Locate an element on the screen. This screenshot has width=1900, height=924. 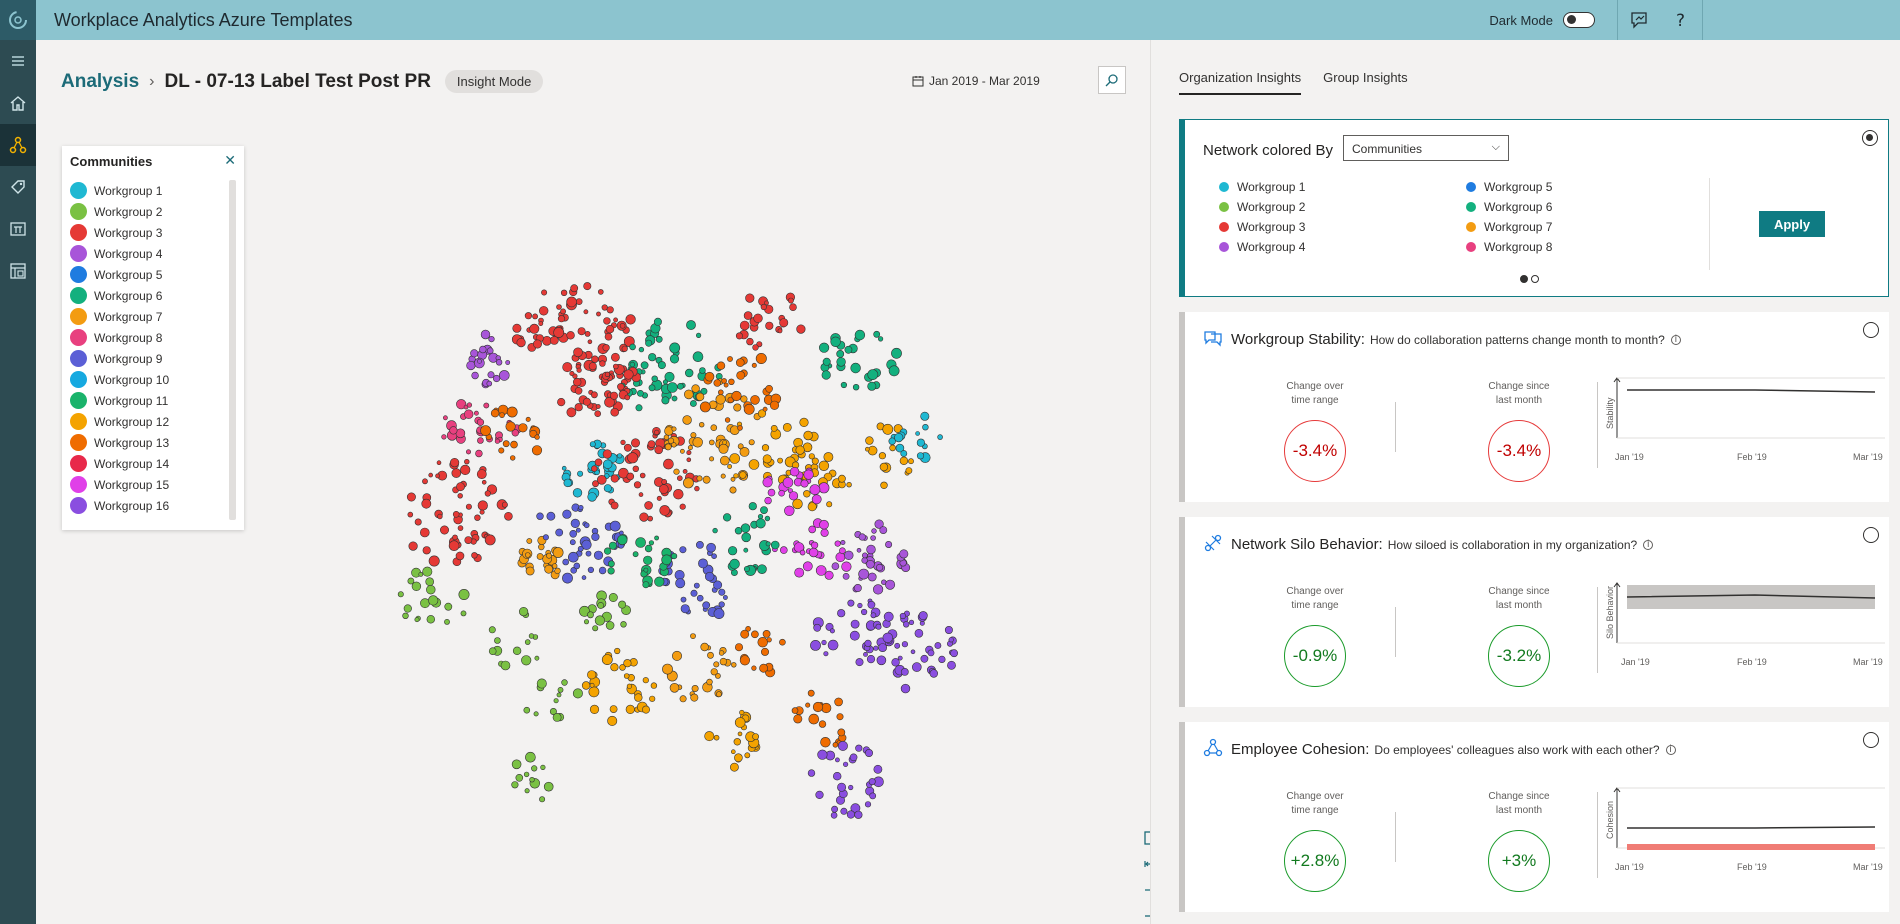
cohesion-trend-chart: Cohesion Jan '19 Feb '19 Mar '19 is located at coordinates (1745, 839).